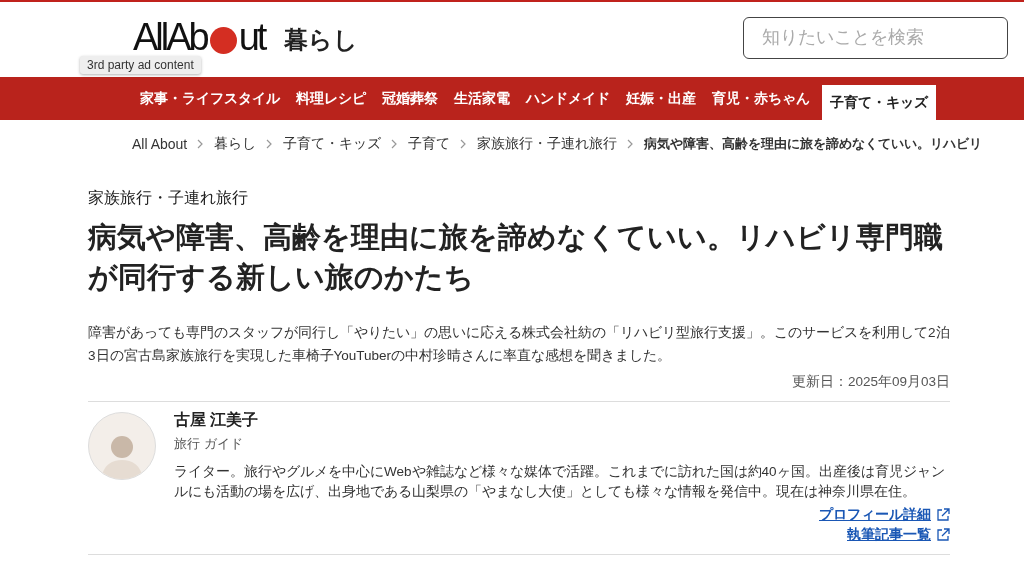 The width and height of the screenshot is (1024, 561). Describe the element at coordinates (547, 144) in the screenshot. I see `breadcrumb-link: 家族旅行・子連れ旅行` at that location.